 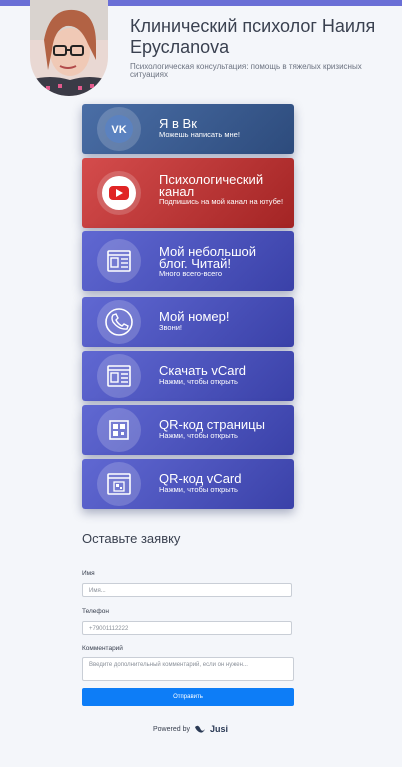 I want to click on card-qr-page: QR-код страницы Нажми, чтобы открыть, so click(x=188, y=430).